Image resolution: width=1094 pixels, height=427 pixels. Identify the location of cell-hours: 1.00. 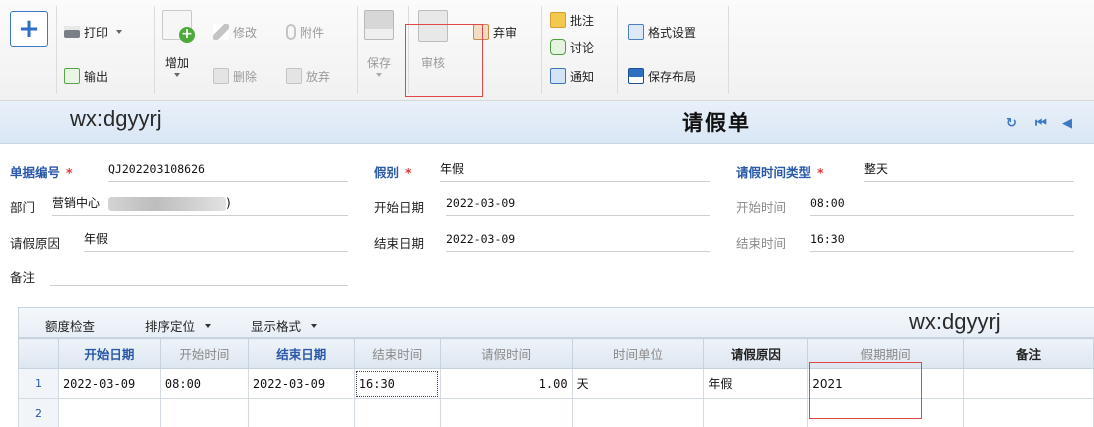
(506, 383).